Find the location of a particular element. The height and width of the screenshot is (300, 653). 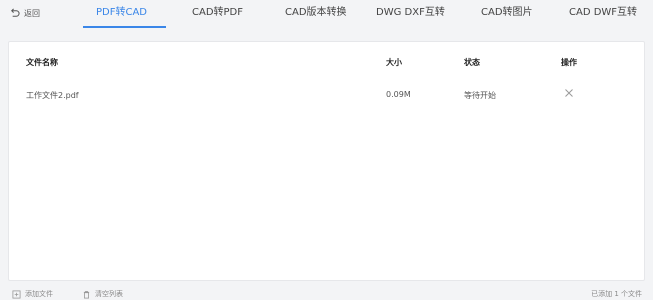

add-file-label: 添加文件 is located at coordinates (39, 294).